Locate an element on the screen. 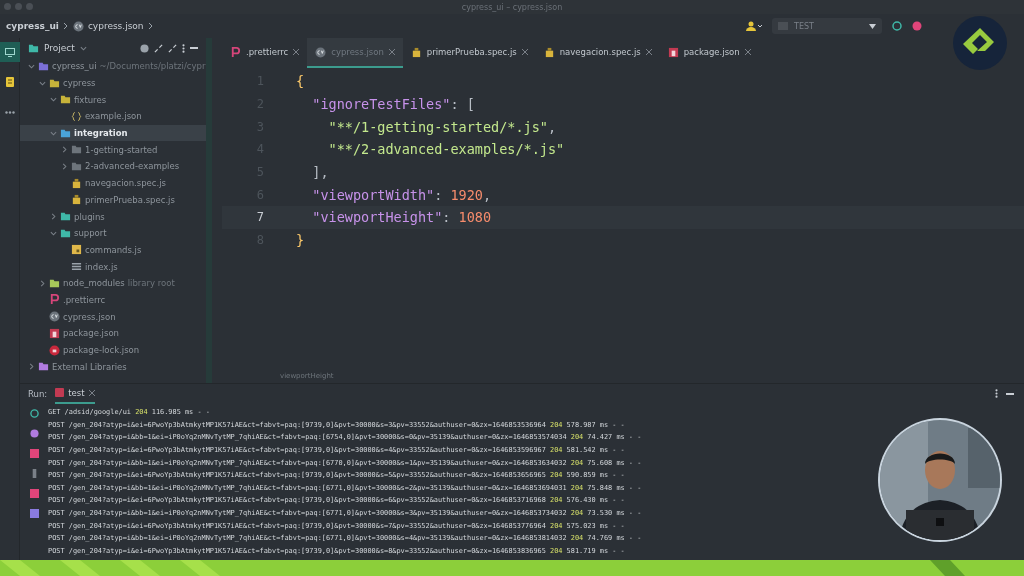 This screenshot has width=1024, height=576. list-file-icon is located at coordinates (76, 267).